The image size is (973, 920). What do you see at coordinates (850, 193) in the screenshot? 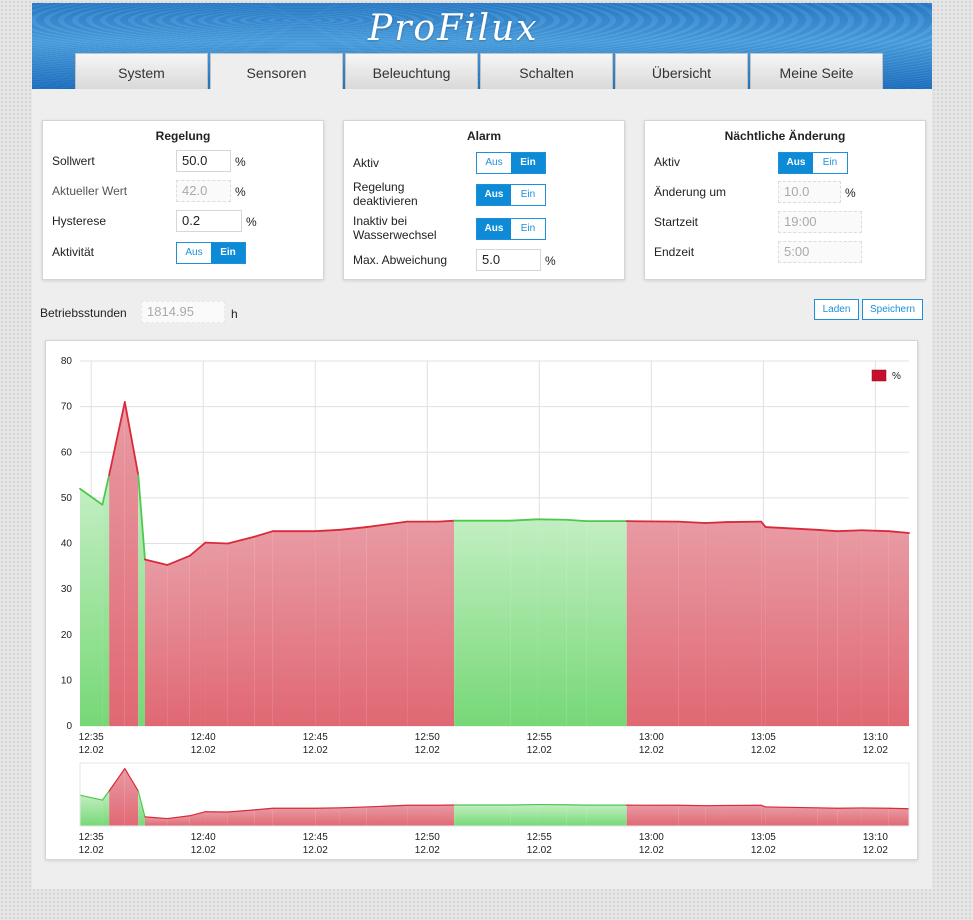
I see `aenderung-um-unit: %` at bounding box center [850, 193].